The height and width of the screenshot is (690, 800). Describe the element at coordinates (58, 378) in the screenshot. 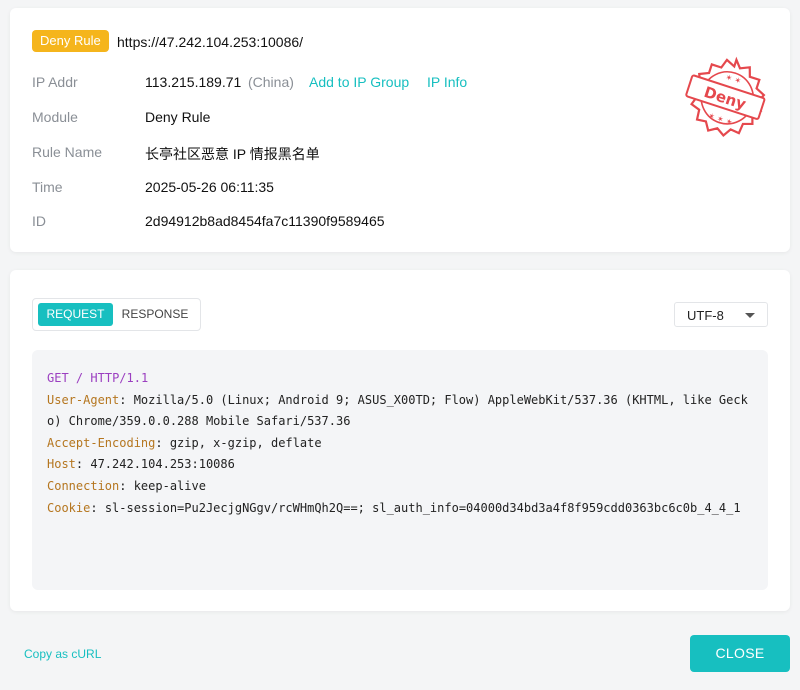

I see `request-method: GET` at that location.